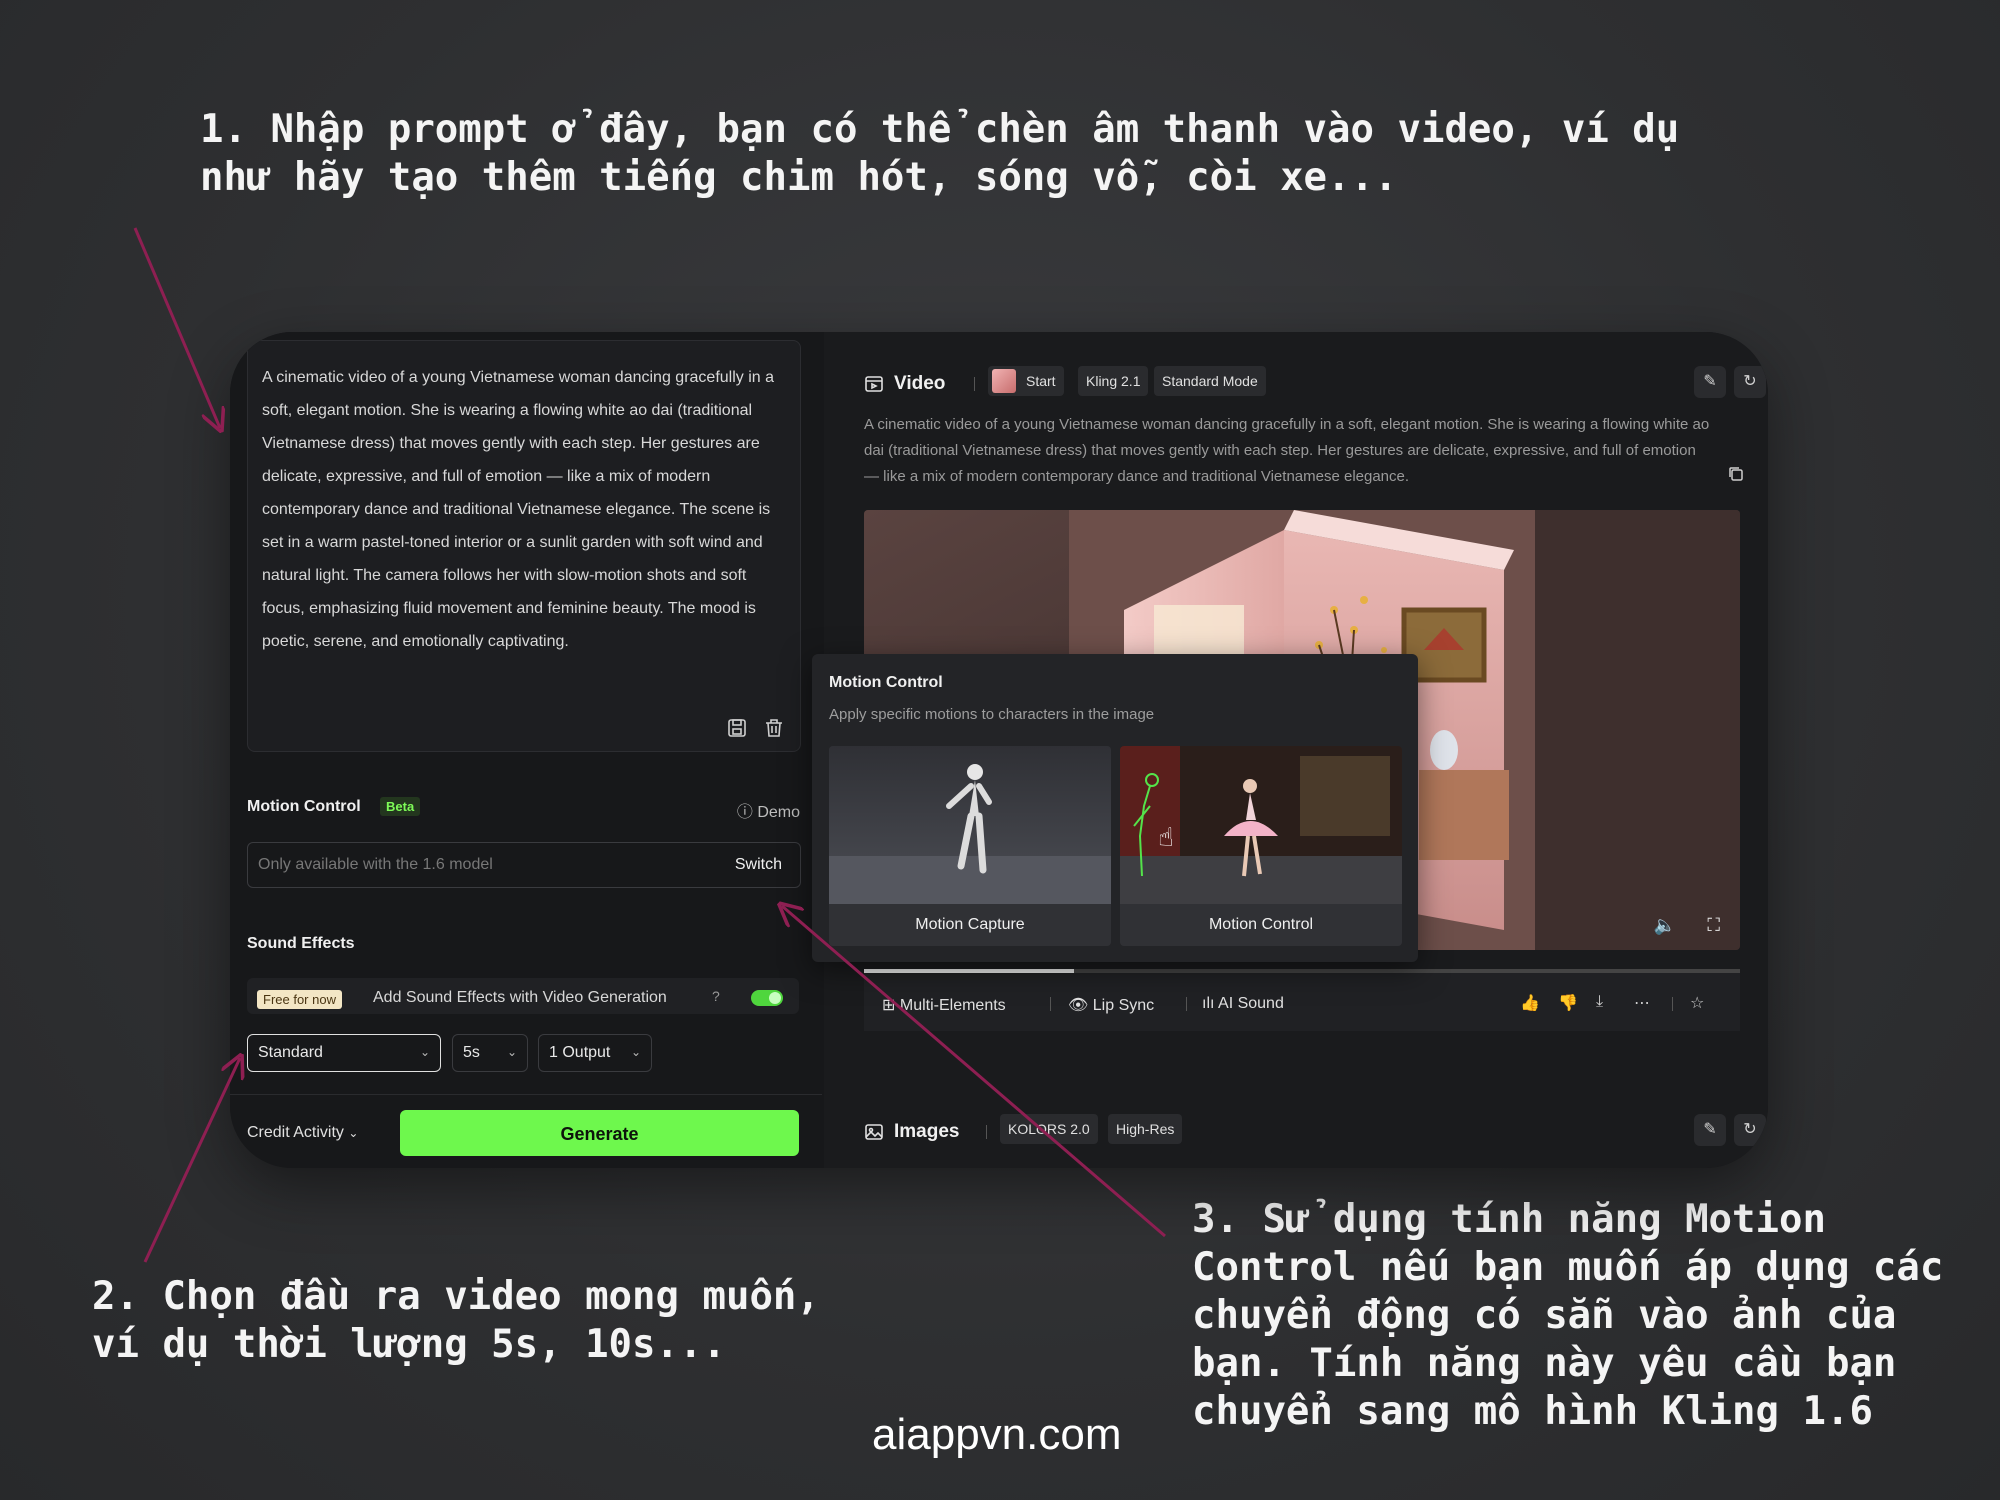  I want to click on start-frame-chip: Start, so click(1026, 381).